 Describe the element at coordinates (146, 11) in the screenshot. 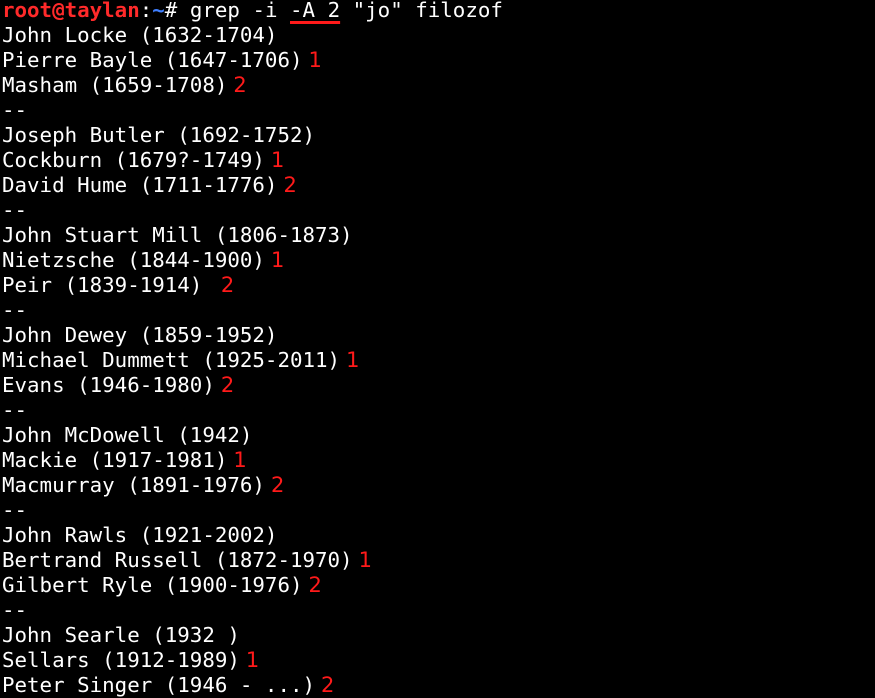

I see `prompt-colon: :` at that location.